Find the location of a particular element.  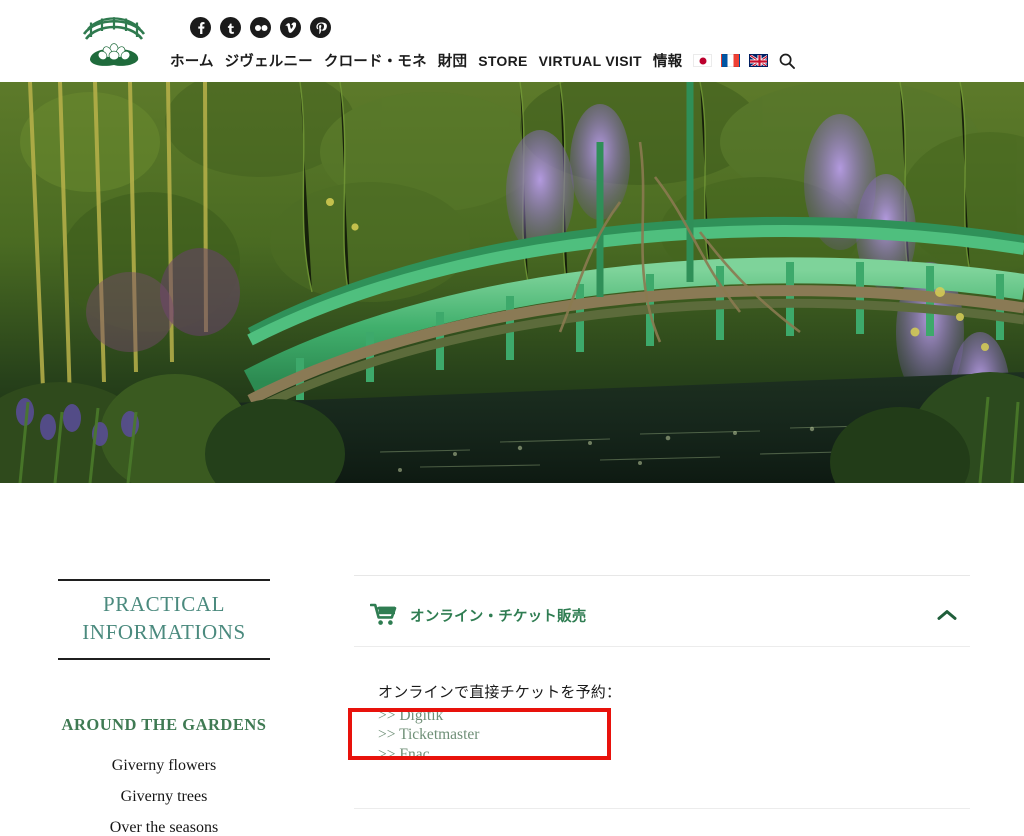

flag-uk-icon is located at coordinates (759, 60).